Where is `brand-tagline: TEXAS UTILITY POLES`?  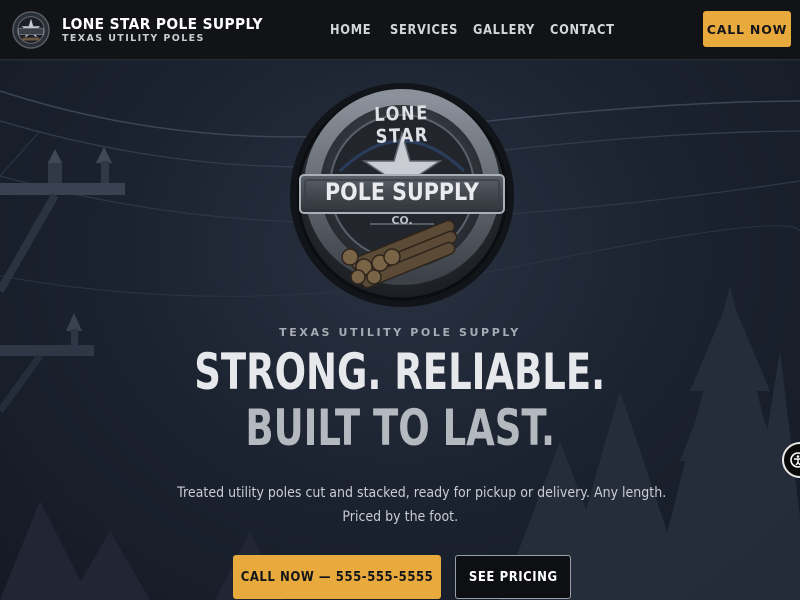
brand-tagline: TEXAS UTILITY POLES is located at coordinates (133, 38).